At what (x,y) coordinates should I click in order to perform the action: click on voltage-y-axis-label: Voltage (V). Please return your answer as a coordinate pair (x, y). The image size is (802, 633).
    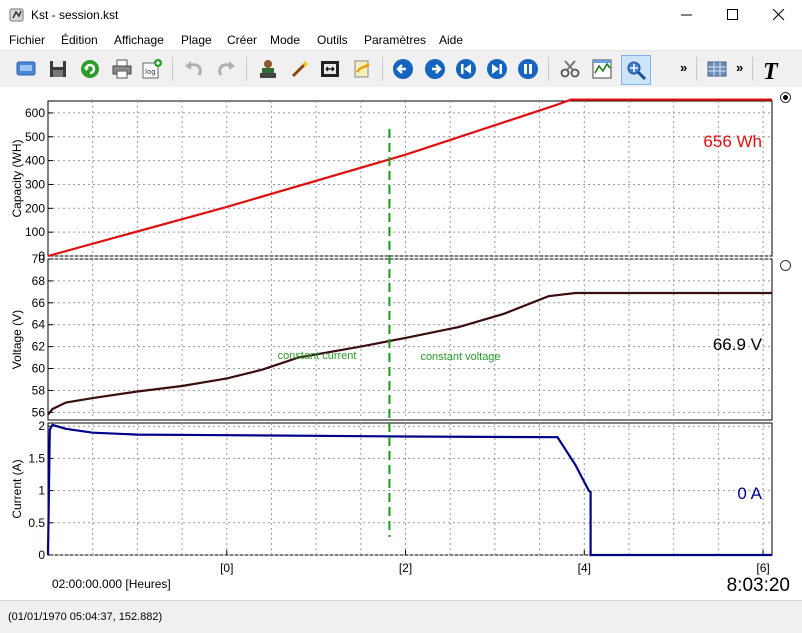
    Looking at the image, I should click on (17, 339).